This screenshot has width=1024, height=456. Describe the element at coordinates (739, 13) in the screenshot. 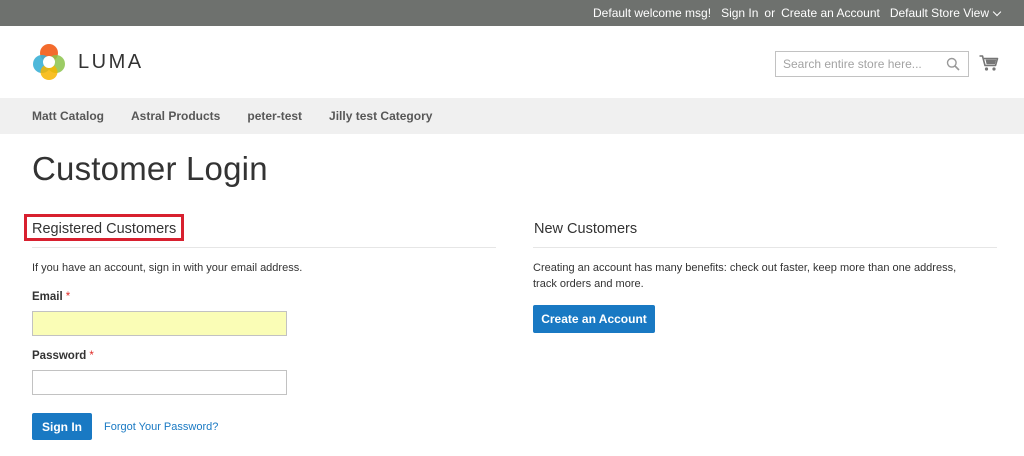

I see `sign-in-link: Sign In` at that location.